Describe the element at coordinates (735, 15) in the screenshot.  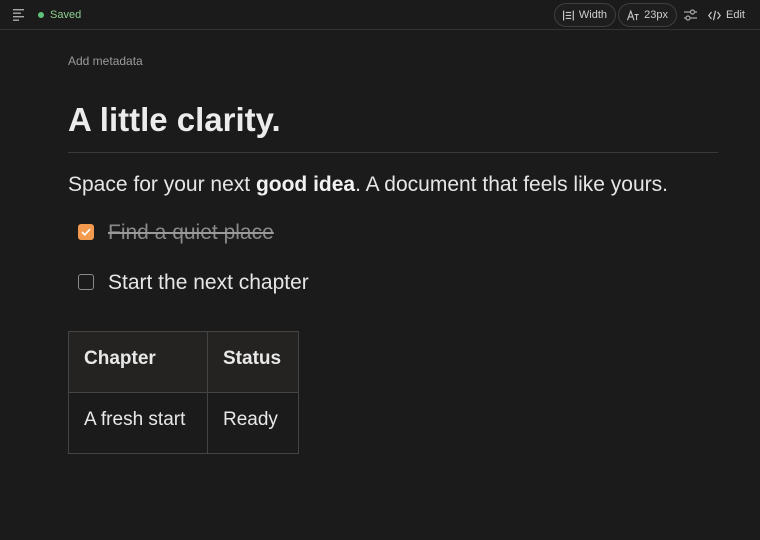
I see `edit-button-label: Edit` at that location.